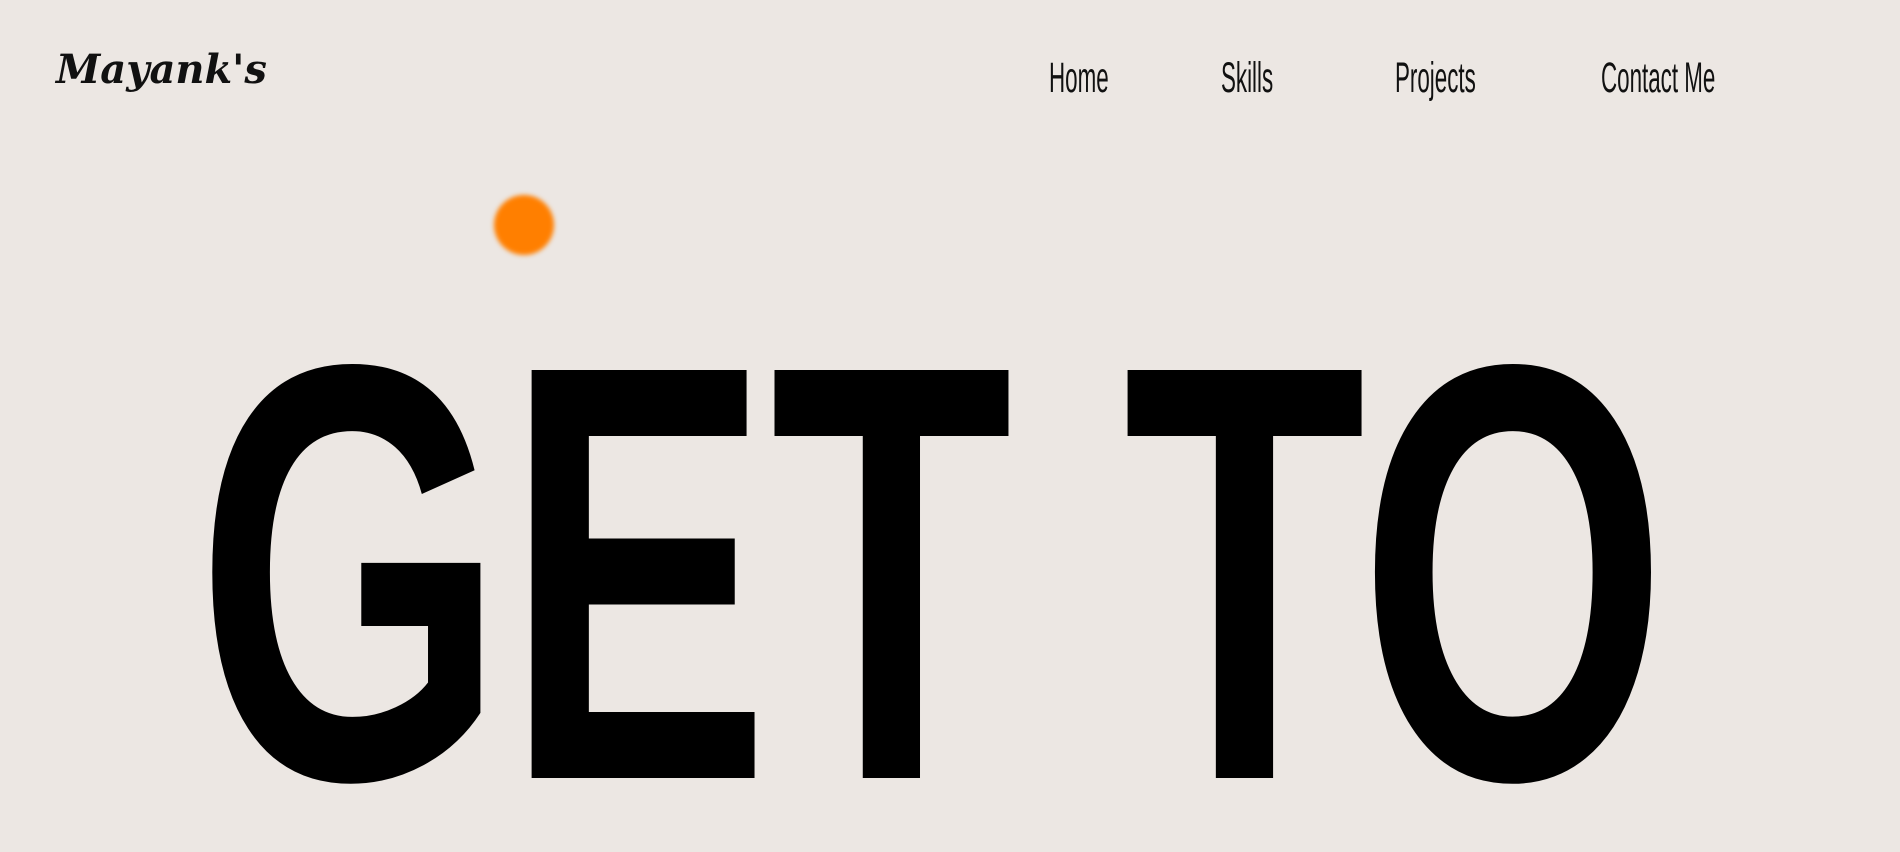 Image resolution: width=1900 pixels, height=852 pixels. I want to click on nav-link-projects: Projects, so click(1435, 78).